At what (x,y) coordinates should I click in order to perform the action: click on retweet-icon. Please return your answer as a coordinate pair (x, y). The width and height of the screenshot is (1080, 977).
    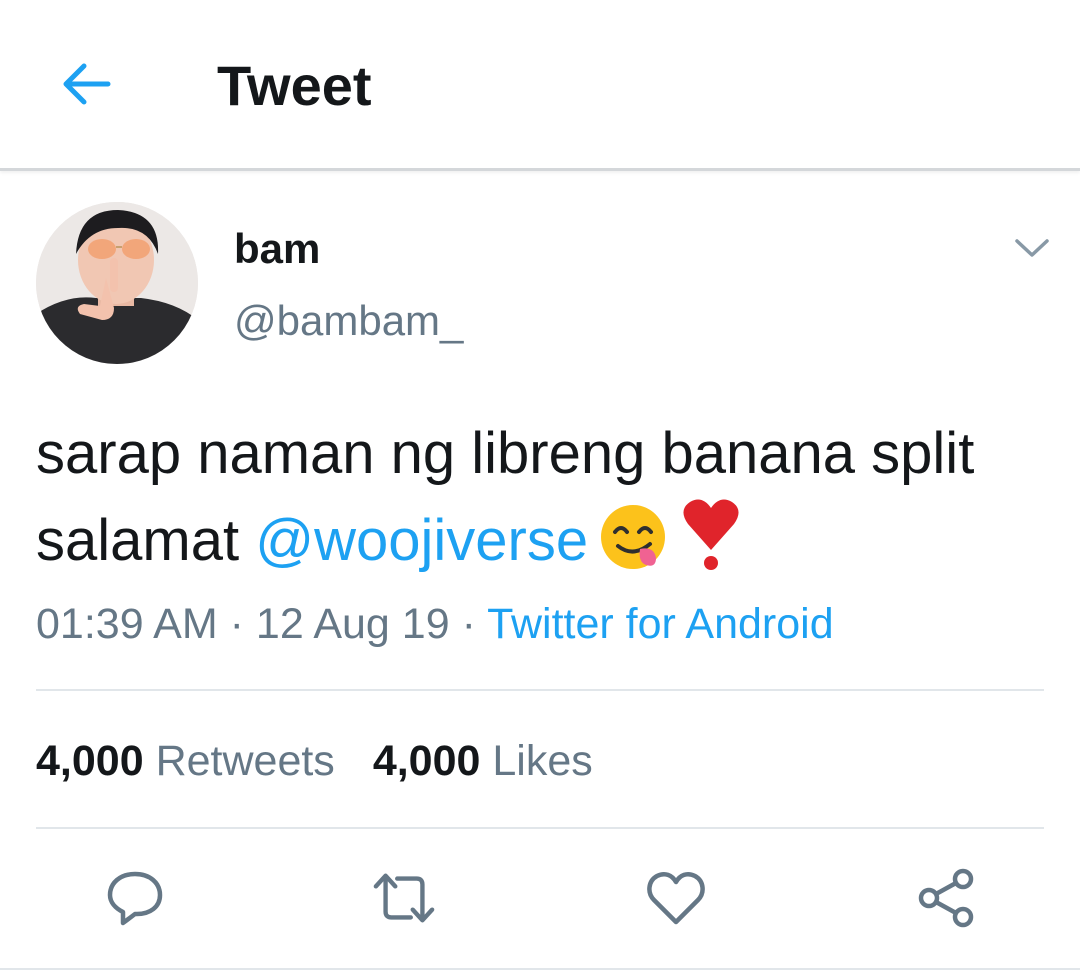
    Looking at the image, I should click on (404, 898).